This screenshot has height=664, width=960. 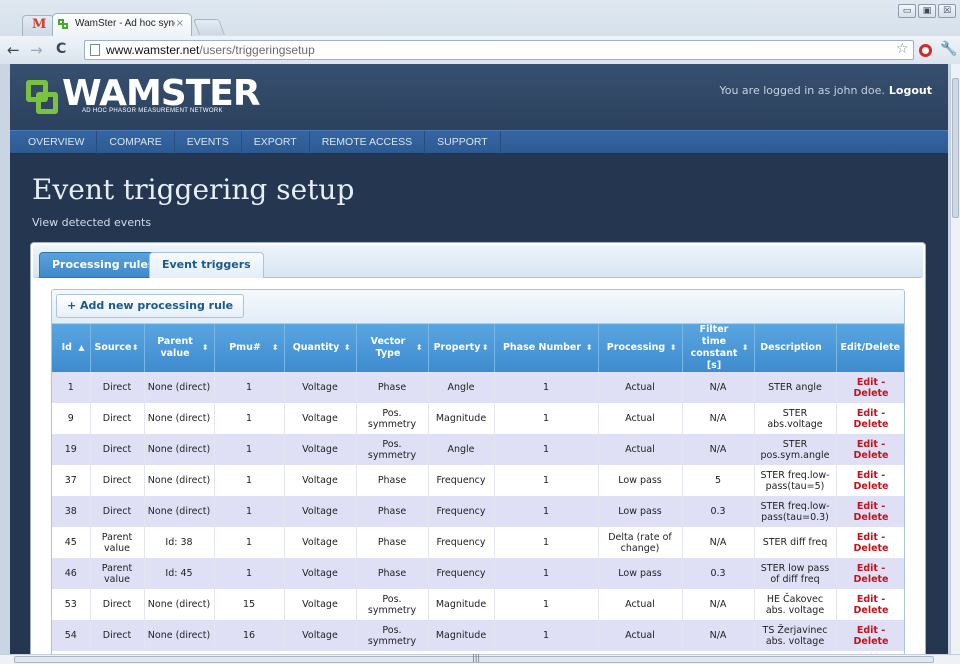 I want to click on menu-compare: COMPARE, so click(x=136, y=142).